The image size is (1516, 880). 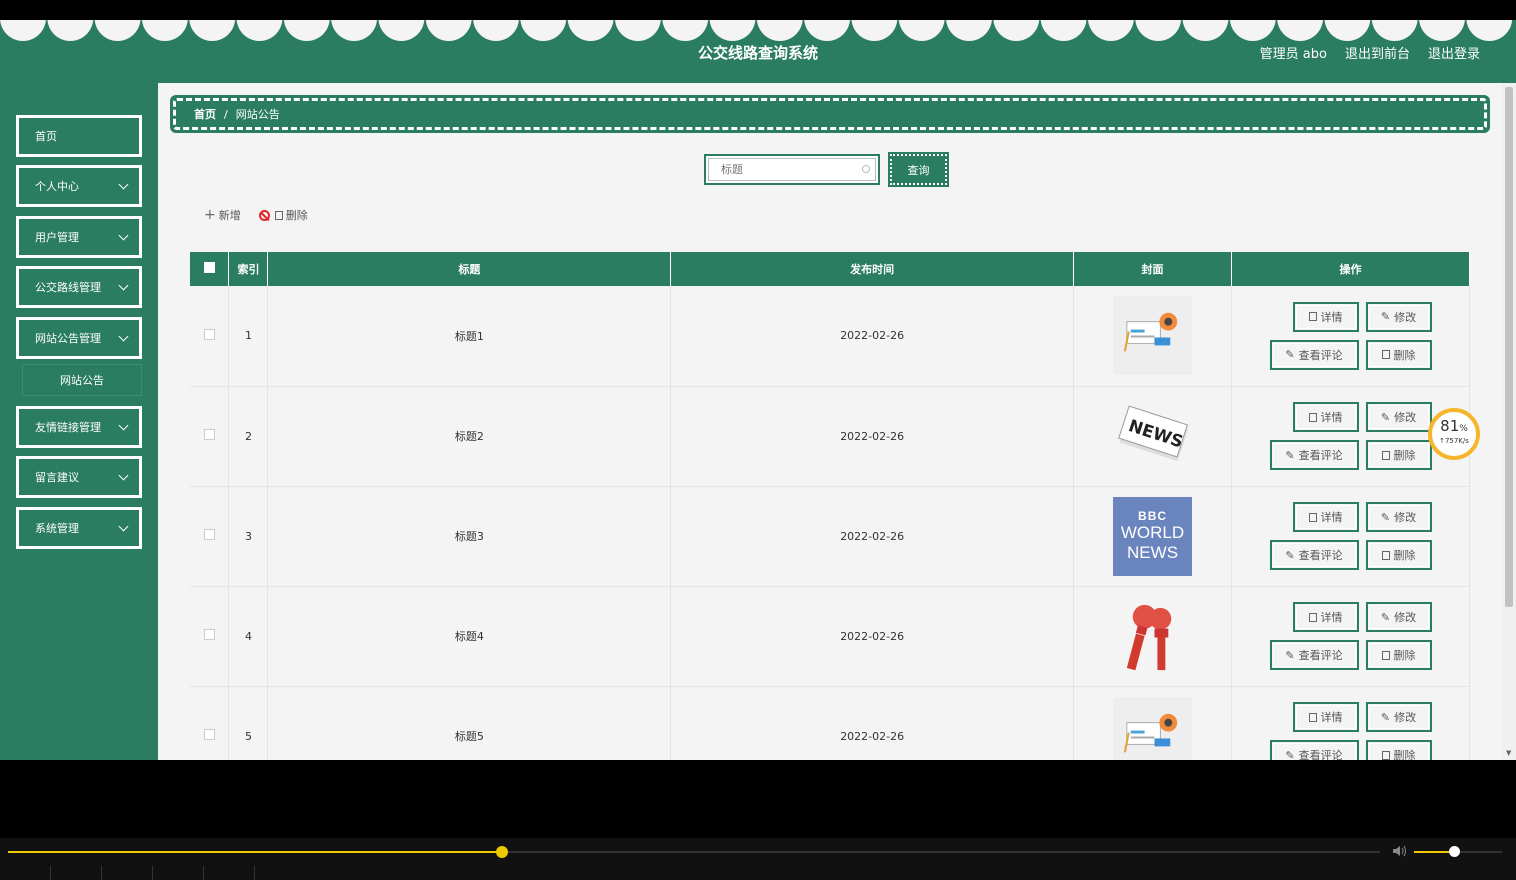 I want to click on sidebar-item-bus-route-management: 公交路线管理, so click(x=79, y=287).